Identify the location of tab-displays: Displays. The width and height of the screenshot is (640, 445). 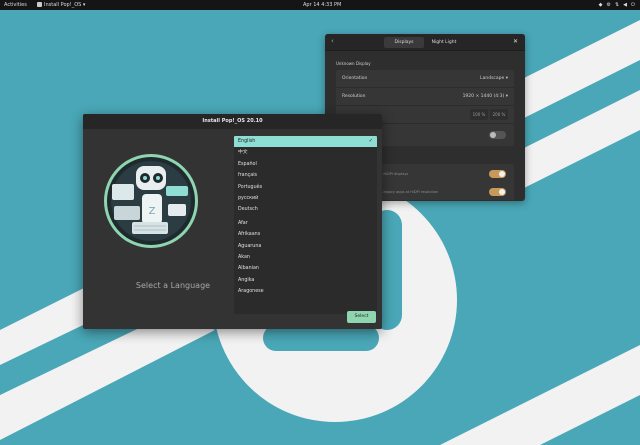
(404, 42).